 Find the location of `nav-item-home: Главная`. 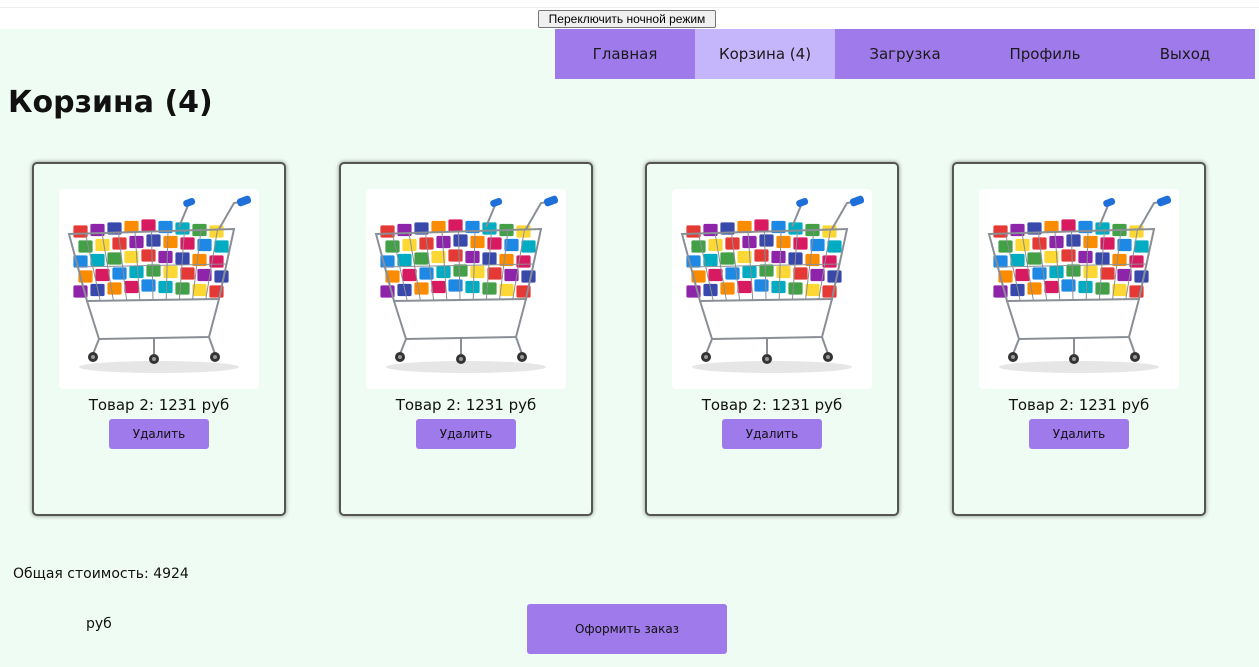

nav-item-home: Главная is located at coordinates (625, 54).